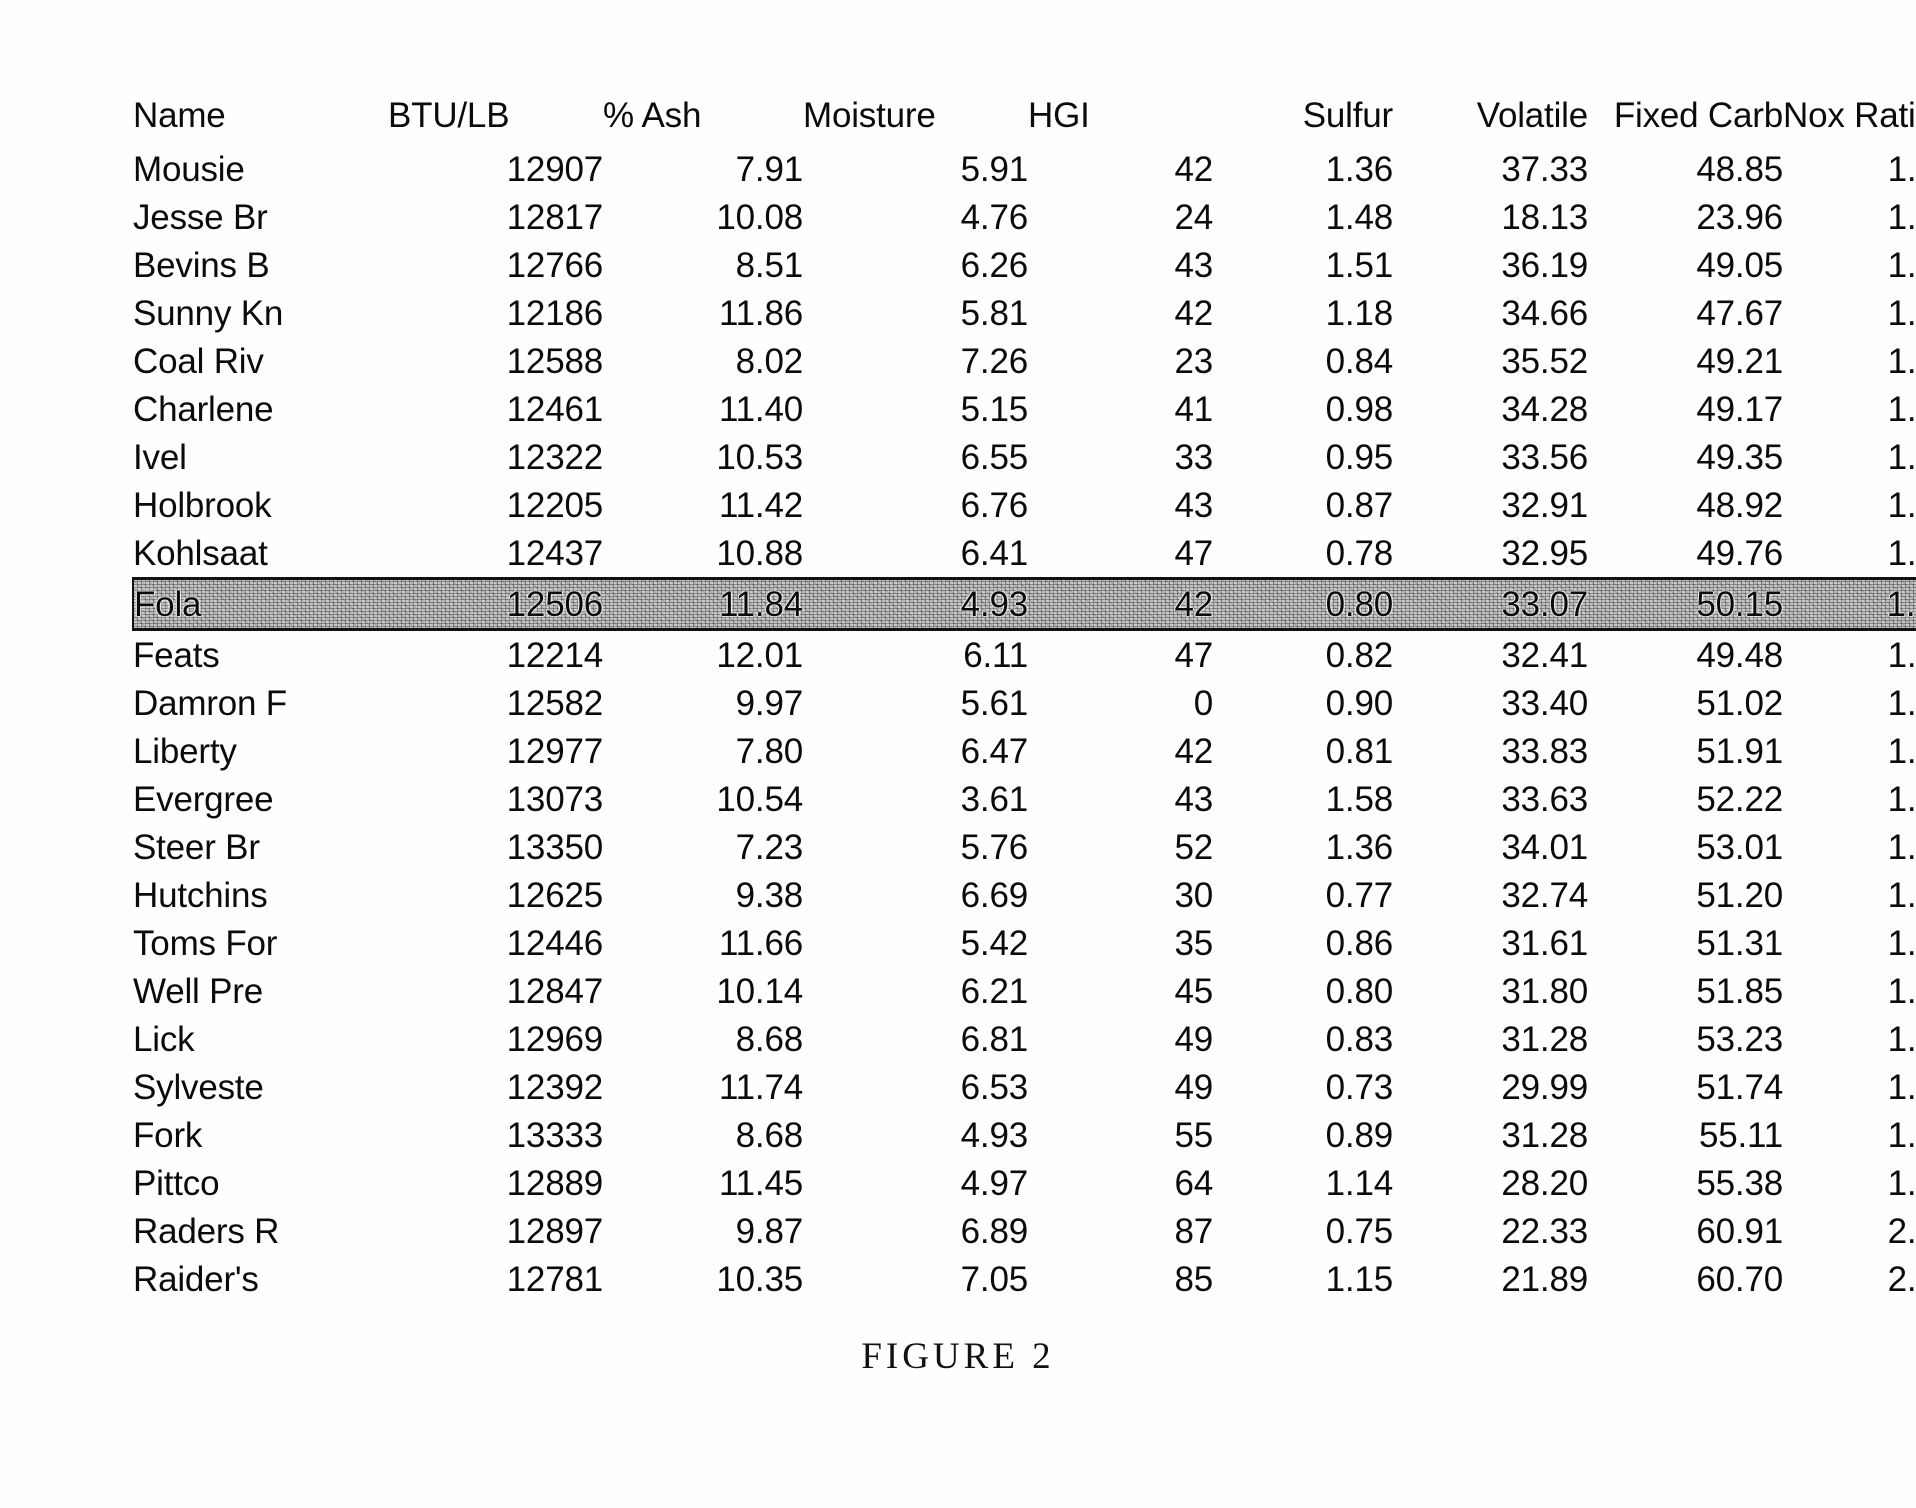 The image size is (1916, 1508). Describe the element at coordinates (1849, 1231) in the screenshot. I see `cell-nox: 2.76` at that location.